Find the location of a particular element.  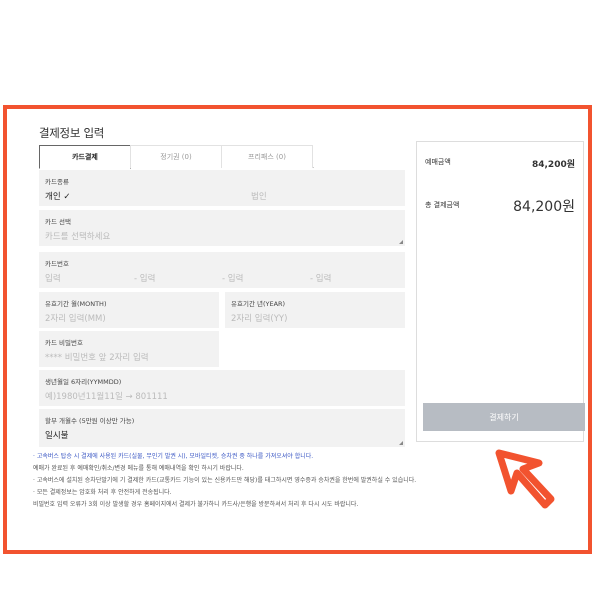

tab-card-payment: 카드결제 is located at coordinates (85, 157).